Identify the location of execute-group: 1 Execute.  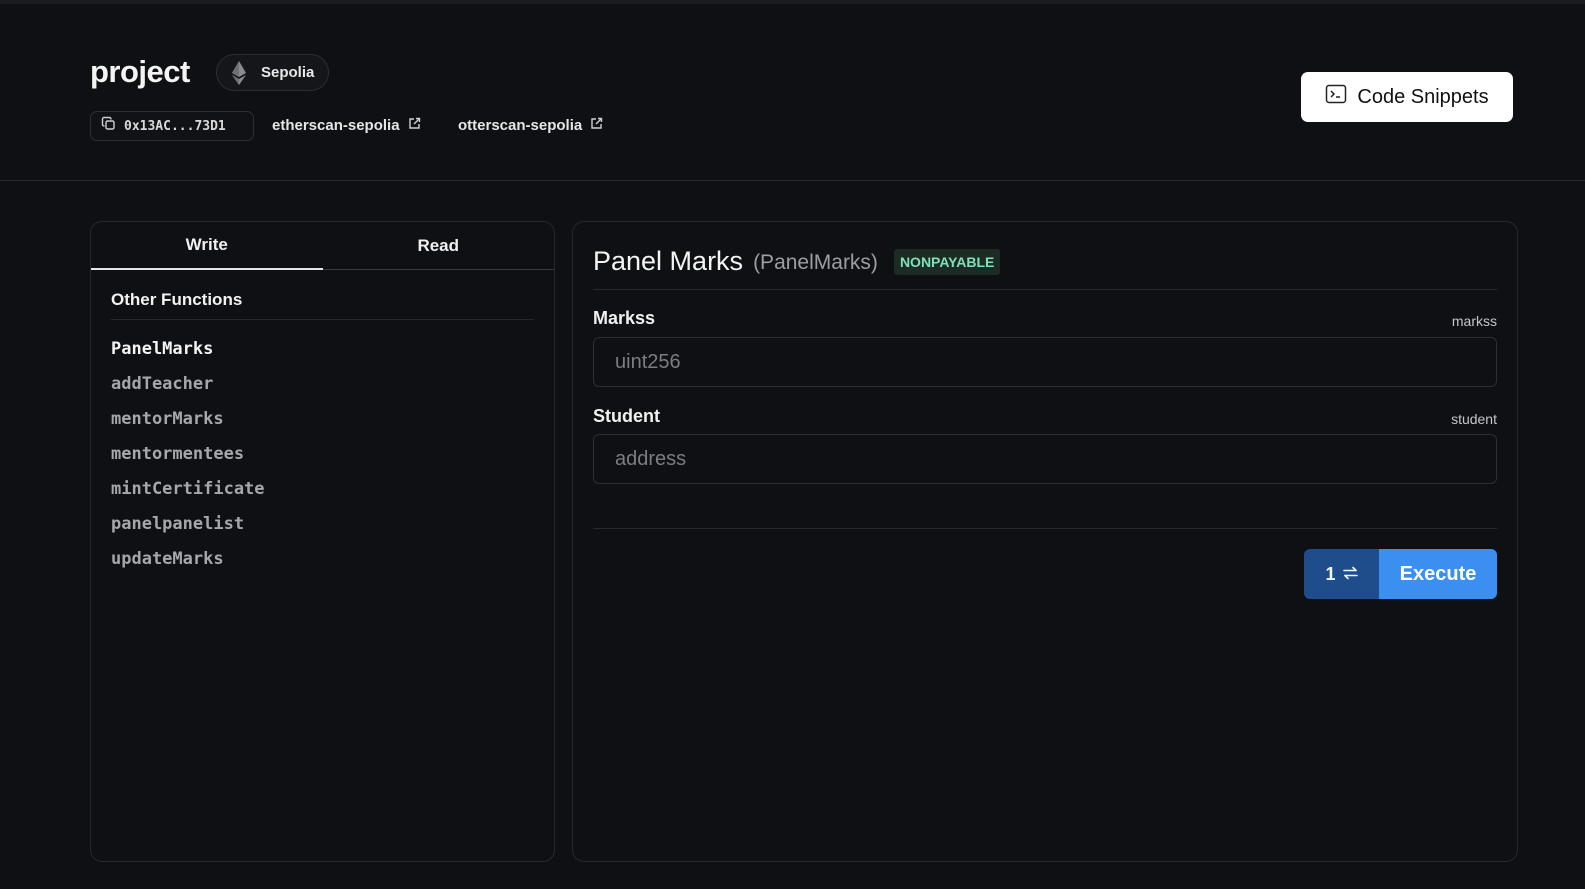
(1400, 574).